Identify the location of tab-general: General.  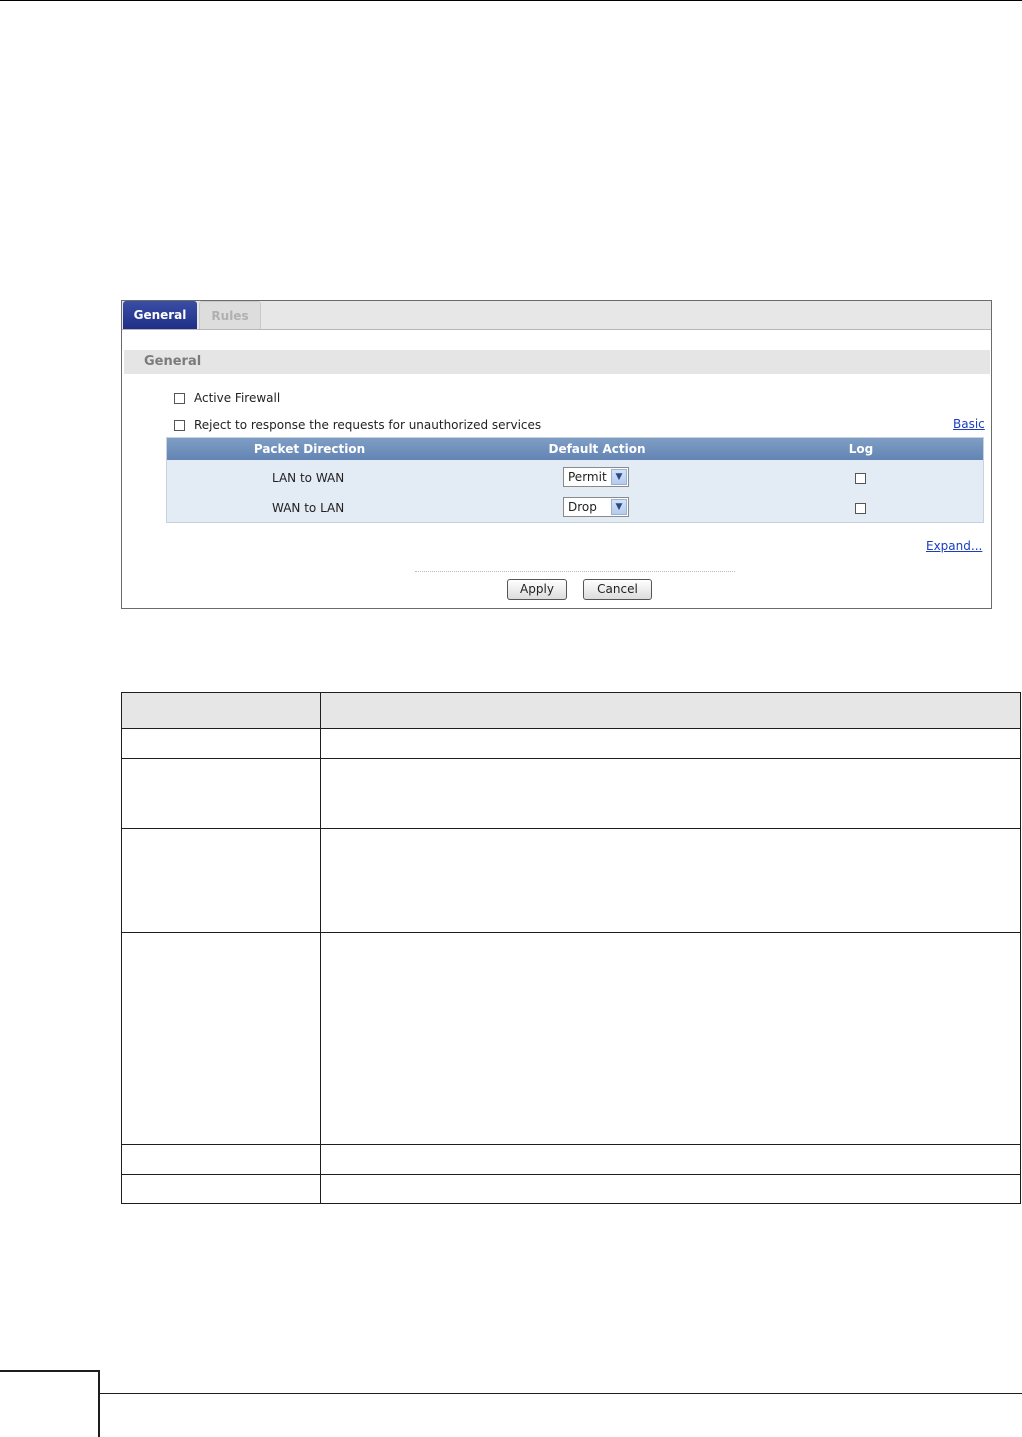
(160, 315).